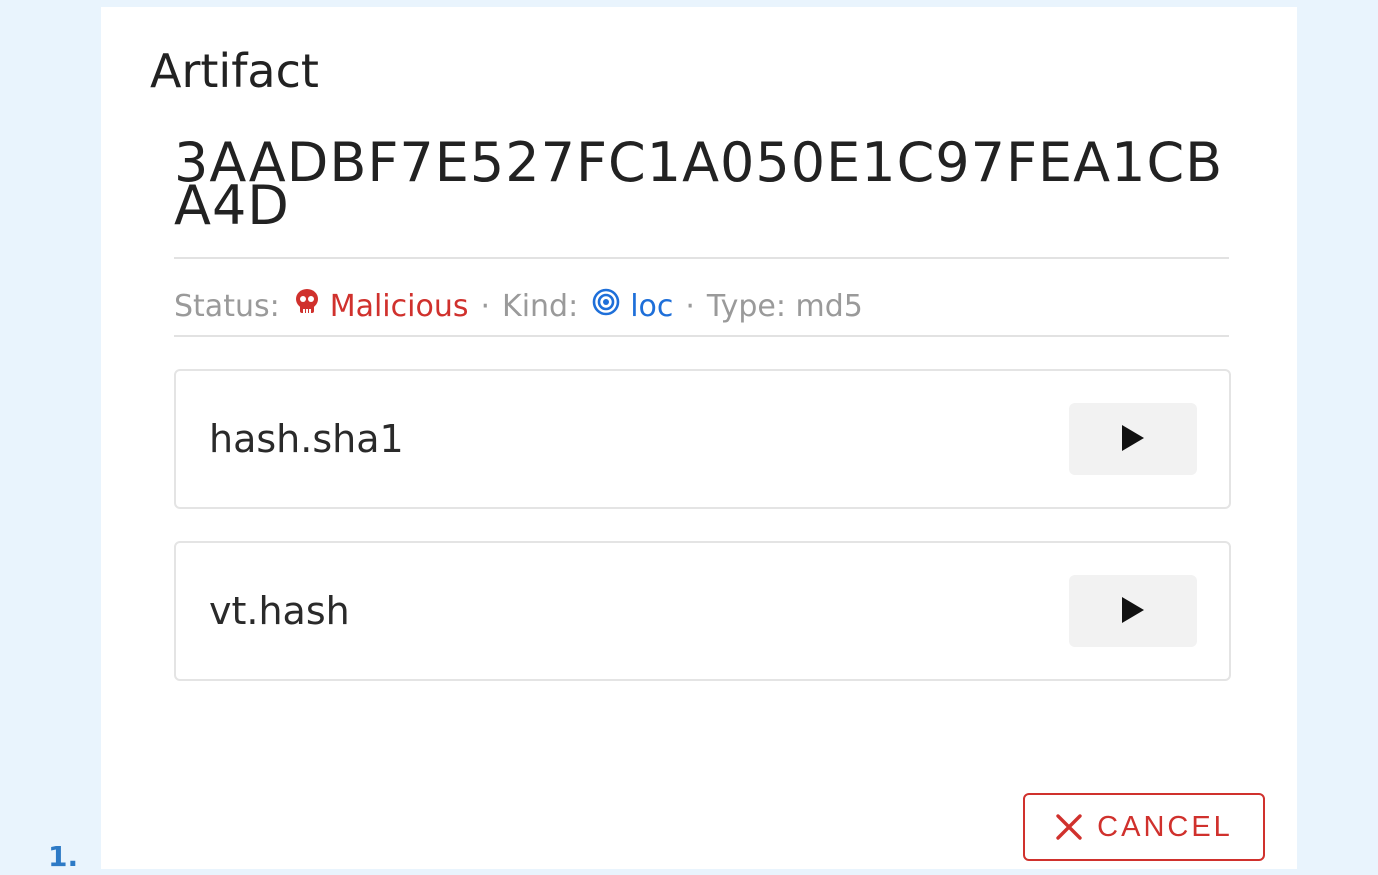 The width and height of the screenshot is (1378, 875). What do you see at coordinates (625, 306) in the screenshot?
I see `kind-badge: loc` at bounding box center [625, 306].